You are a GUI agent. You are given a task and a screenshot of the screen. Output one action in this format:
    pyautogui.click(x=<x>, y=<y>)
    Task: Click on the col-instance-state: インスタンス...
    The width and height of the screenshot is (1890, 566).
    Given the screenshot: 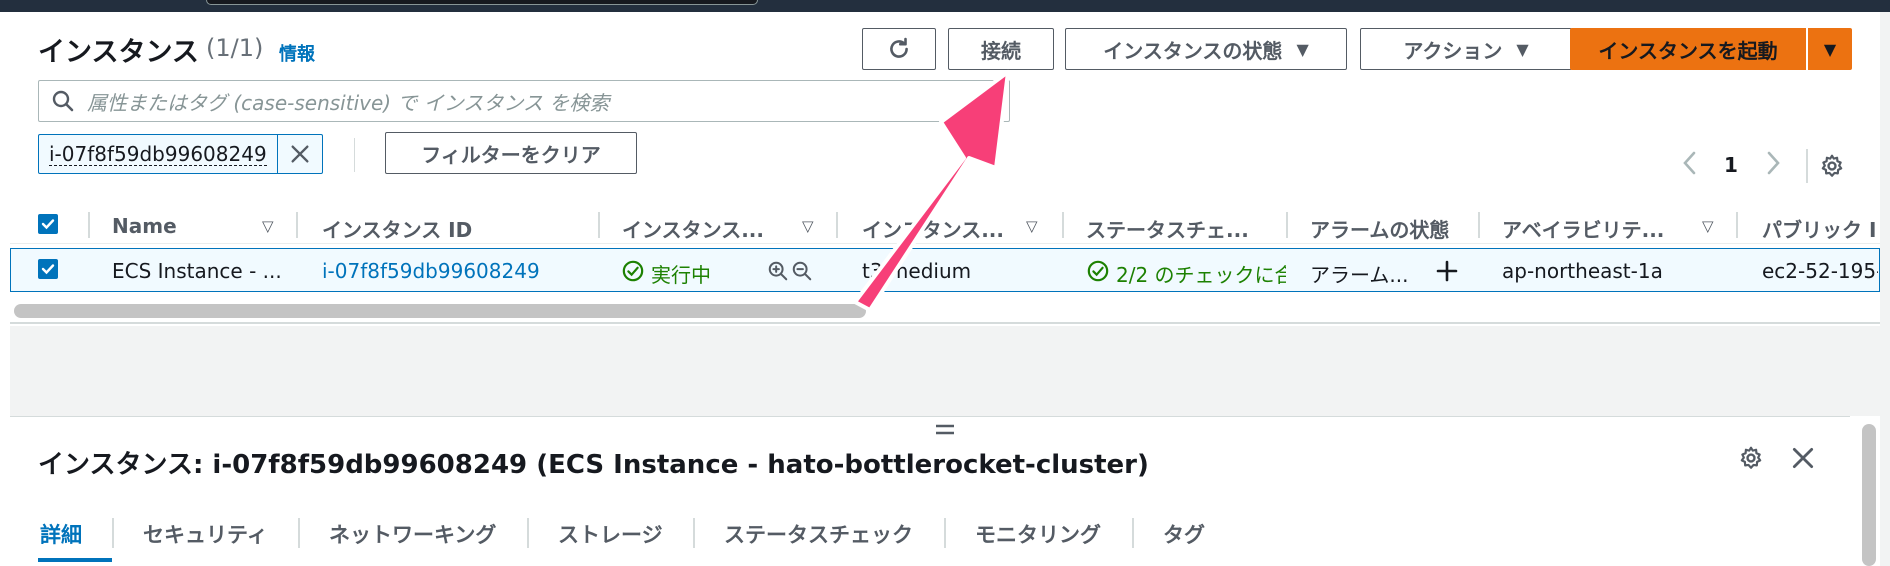 What is the action you would take?
    pyautogui.click(x=693, y=228)
    